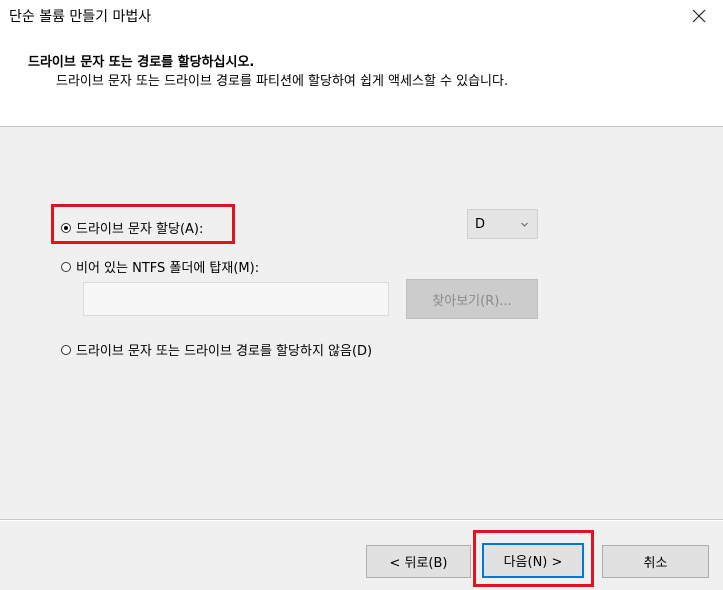 The height and width of the screenshot is (590, 723). Describe the element at coordinates (141, 62) in the screenshot. I see `page-heading: 드라이브 문자 또는 경로를 할당하십시오.` at that location.